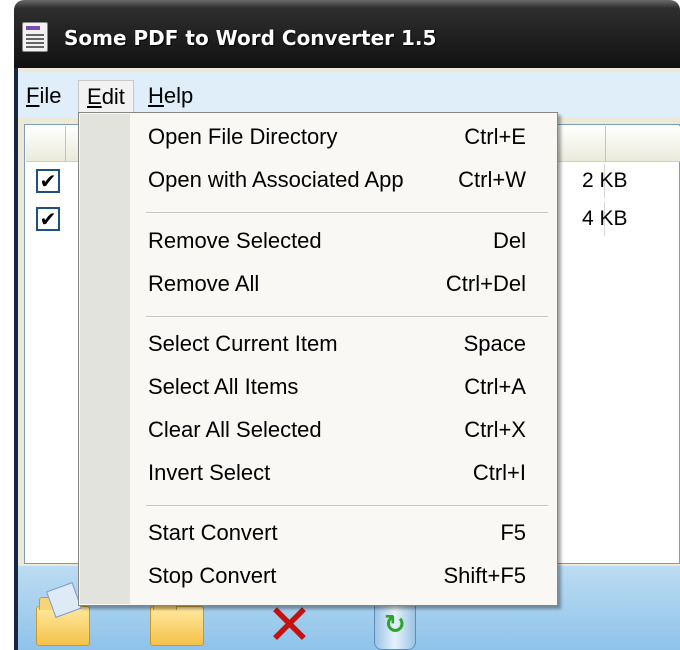  I want to click on column-header-size, so click(578, 144).